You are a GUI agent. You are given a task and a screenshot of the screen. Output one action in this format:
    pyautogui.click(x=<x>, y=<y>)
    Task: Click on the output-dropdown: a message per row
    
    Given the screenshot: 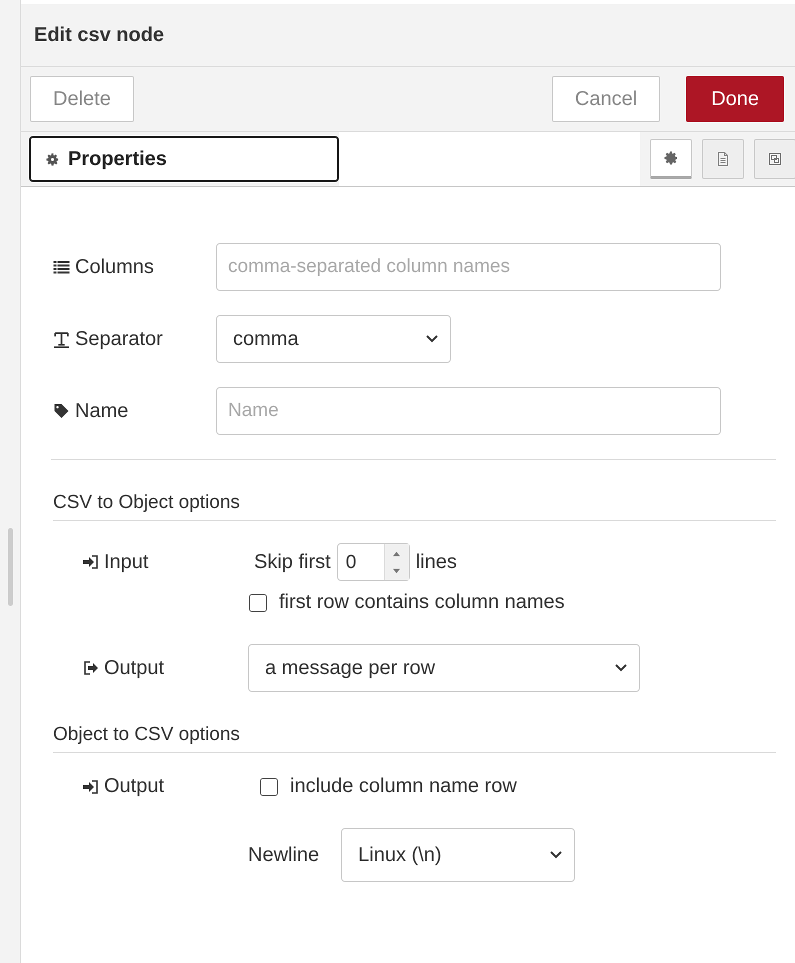 What is the action you would take?
    pyautogui.click(x=444, y=668)
    